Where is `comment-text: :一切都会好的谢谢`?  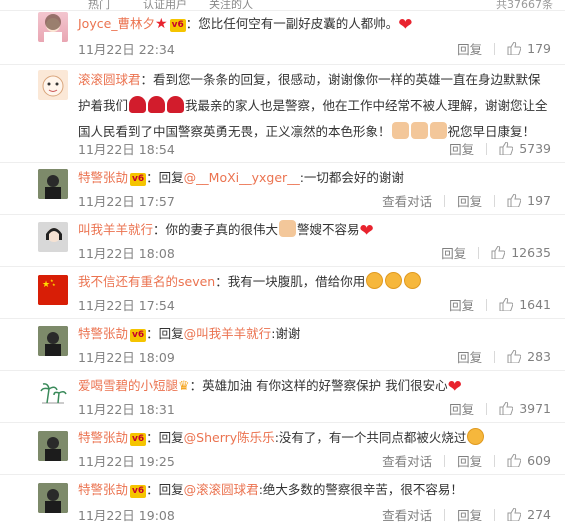
comment-text: :一切都会好的谢谢 is located at coordinates (351, 177).